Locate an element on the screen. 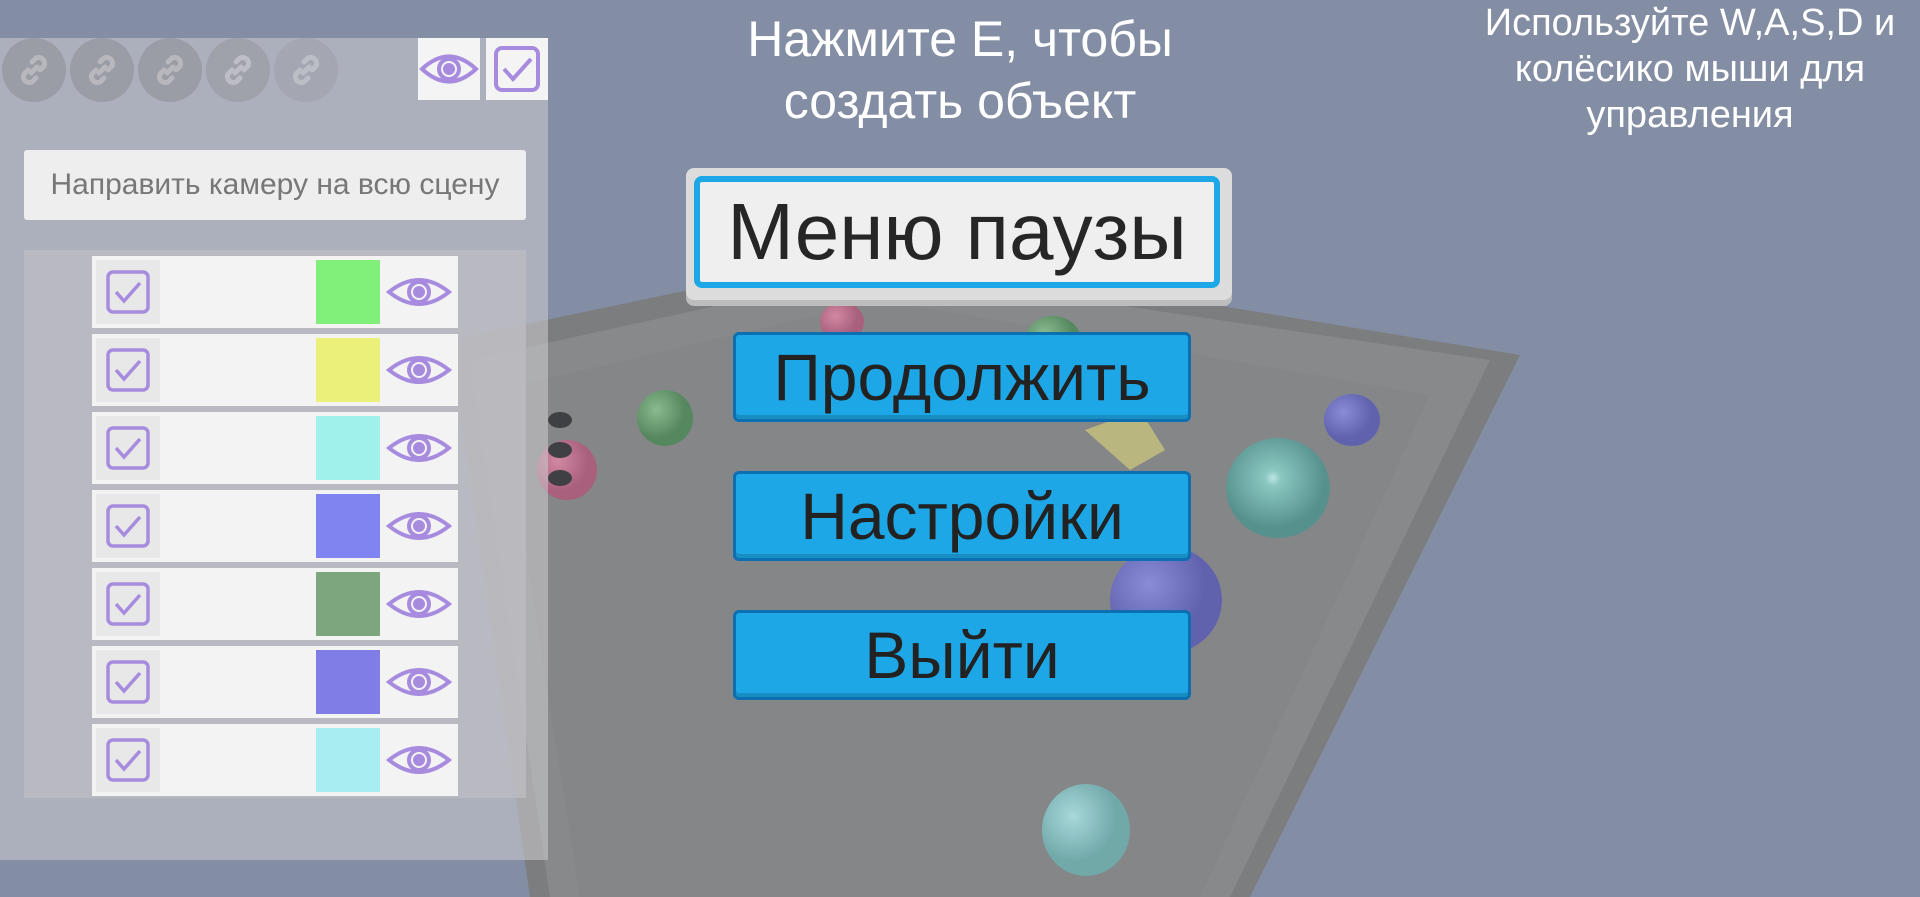 The width and height of the screenshot is (1920, 897). toggle-all-visibility-button is located at coordinates (449, 69).